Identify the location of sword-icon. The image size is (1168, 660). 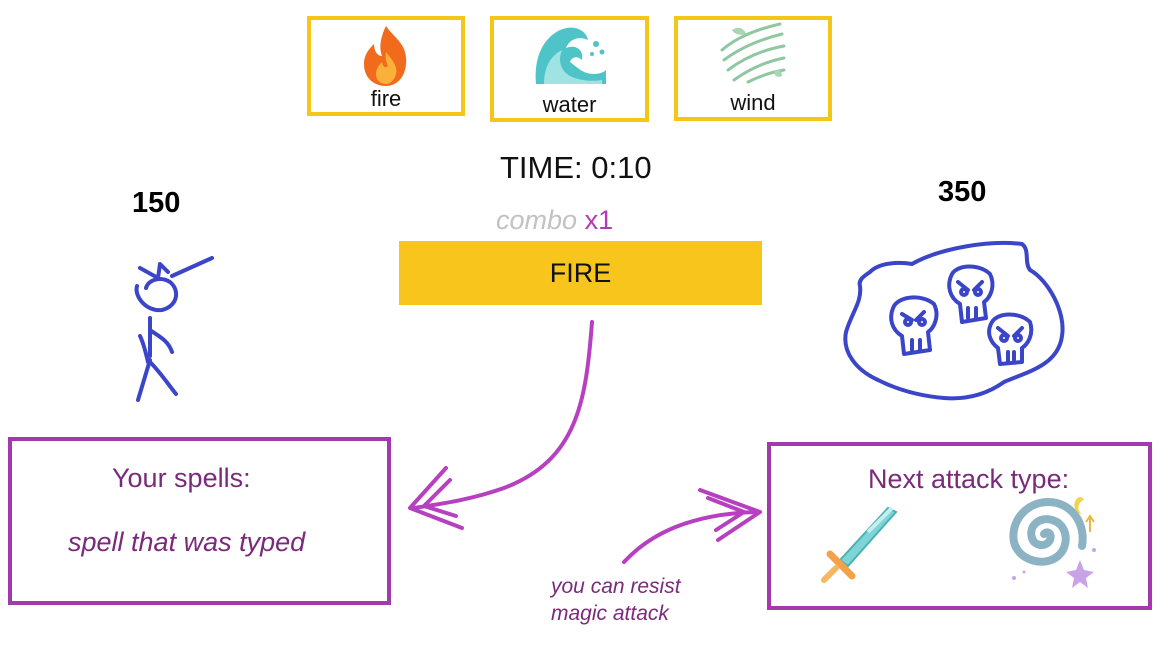
(859, 544).